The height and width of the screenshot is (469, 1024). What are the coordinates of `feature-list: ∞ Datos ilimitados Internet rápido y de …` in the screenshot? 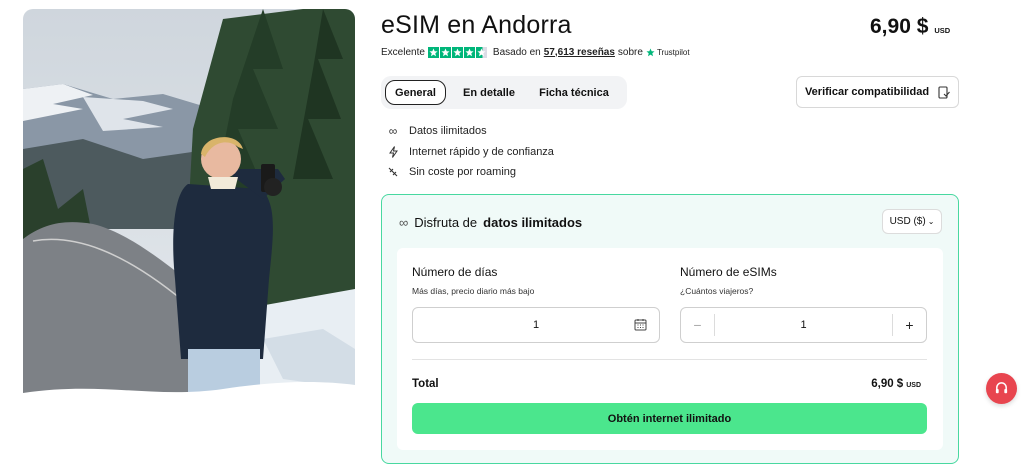 It's located at (470, 152).